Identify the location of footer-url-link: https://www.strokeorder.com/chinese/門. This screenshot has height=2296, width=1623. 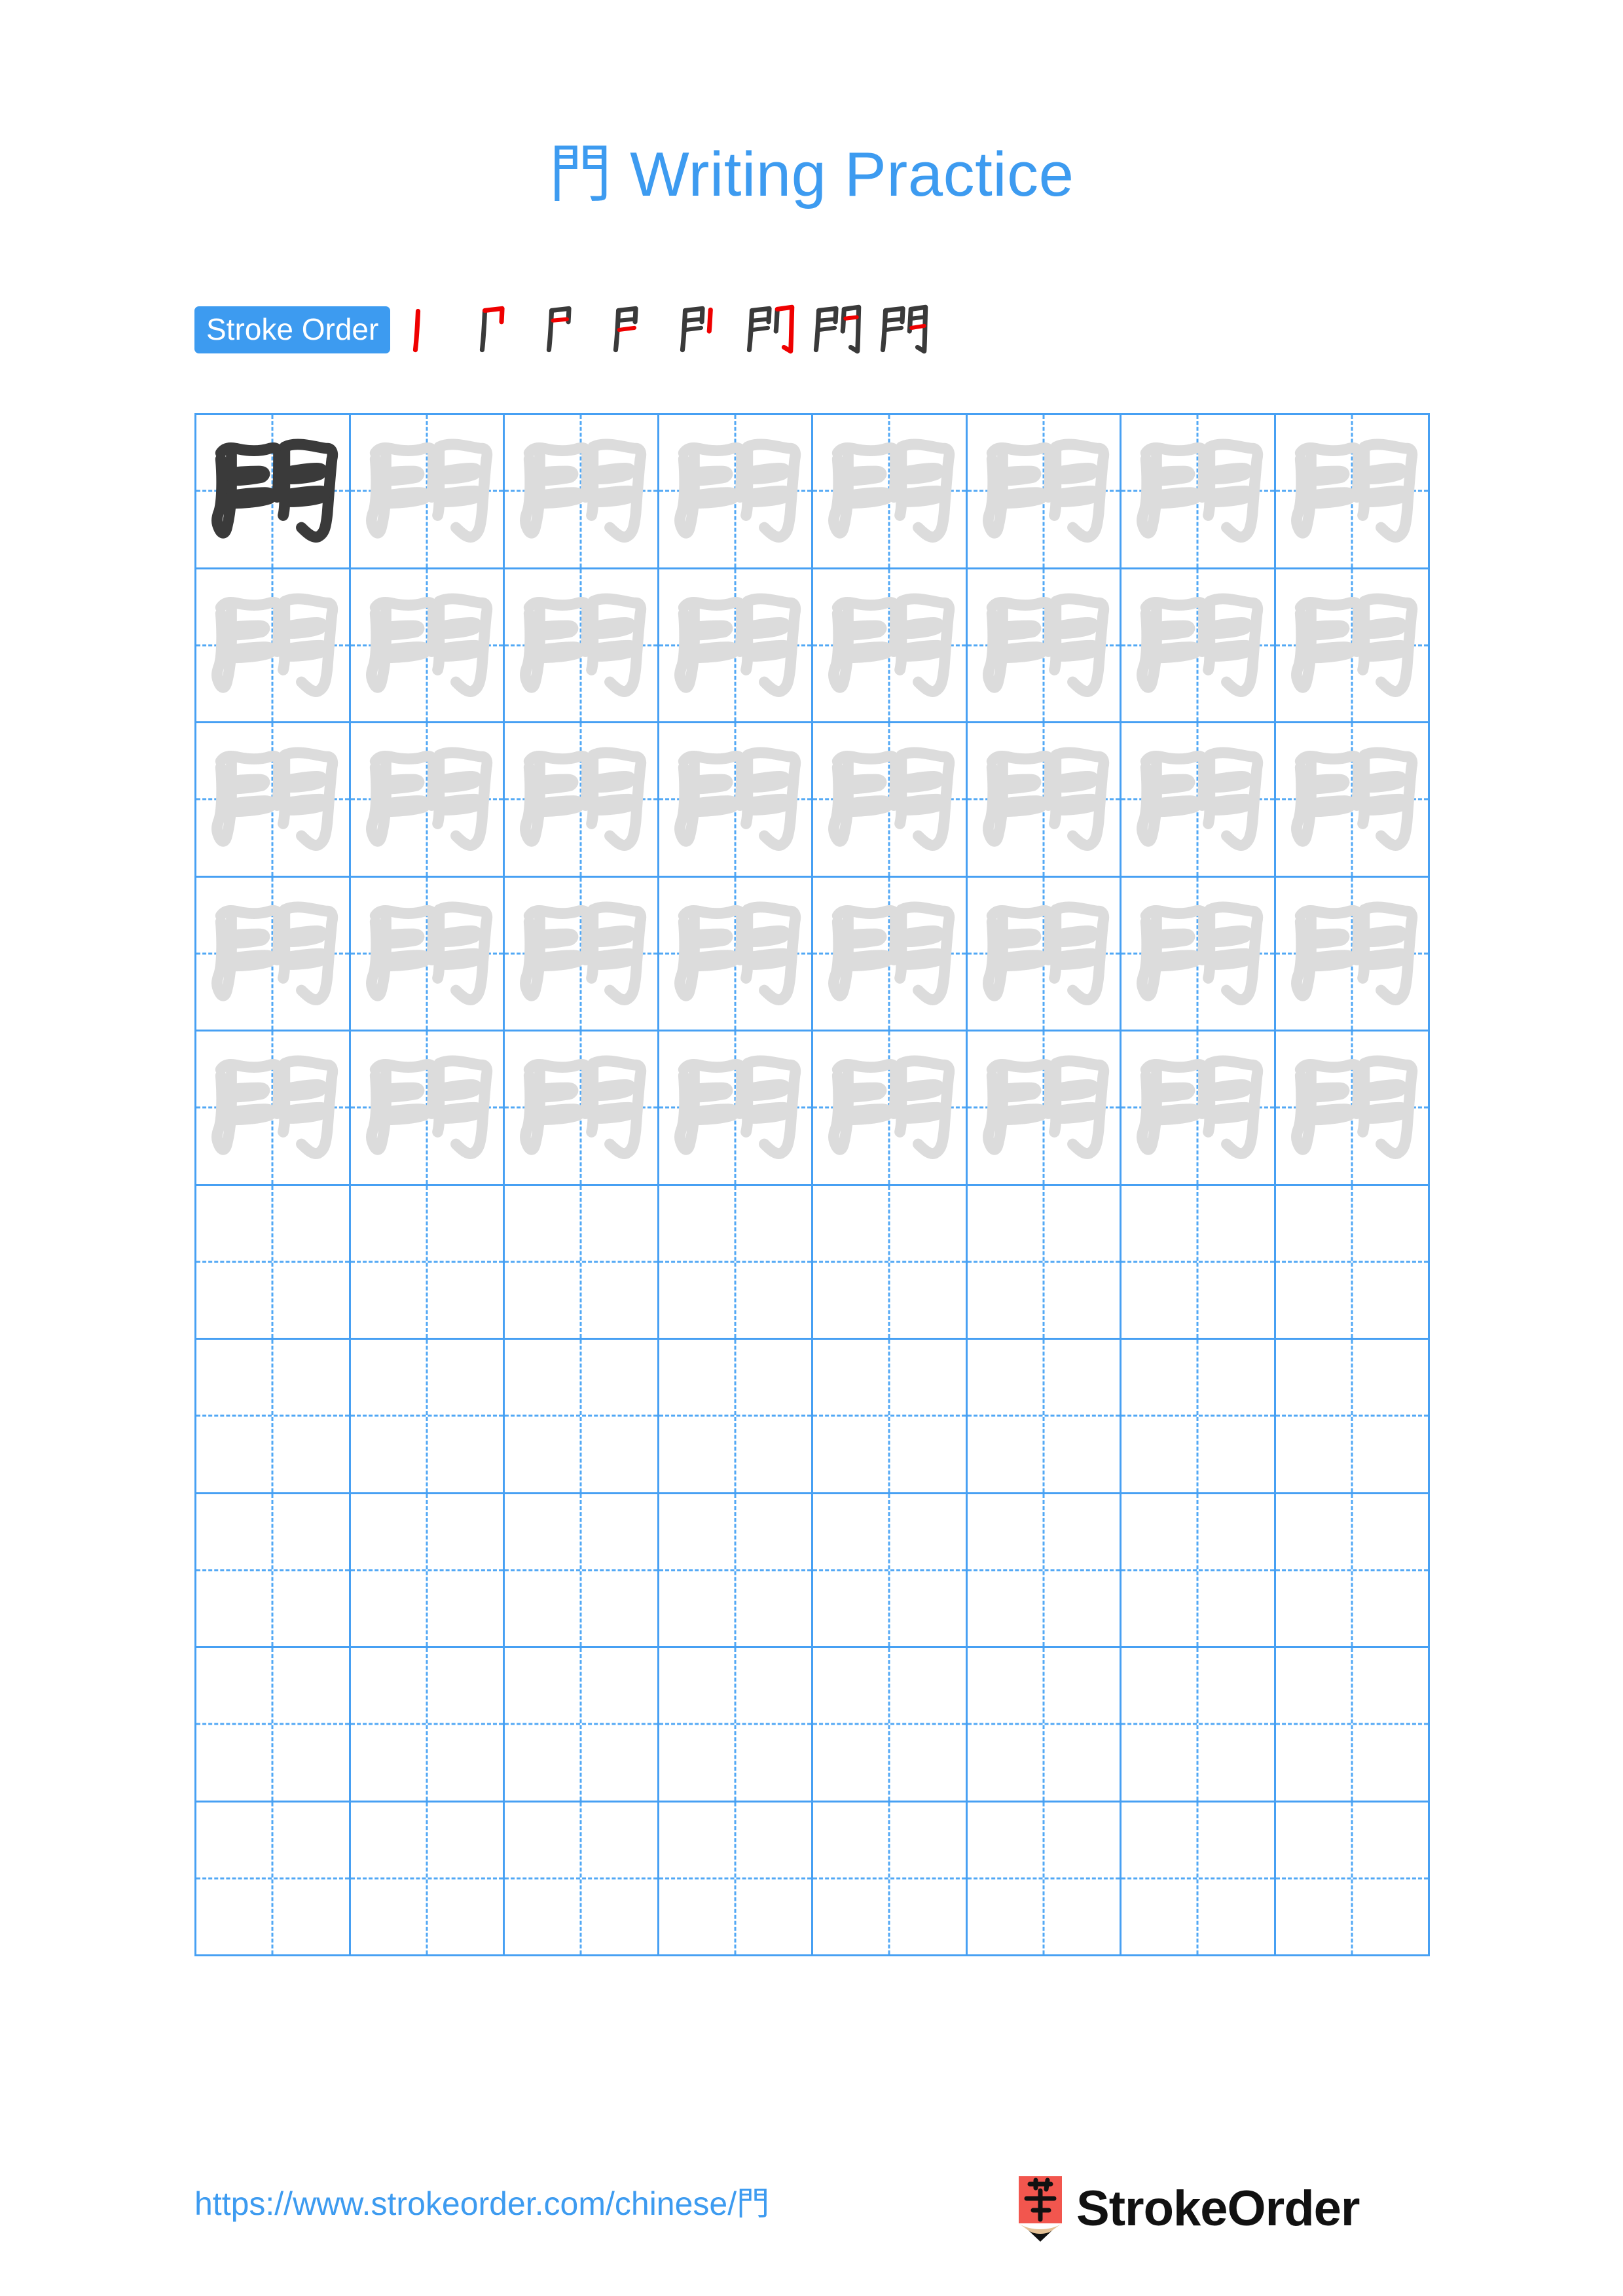
(481, 2203).